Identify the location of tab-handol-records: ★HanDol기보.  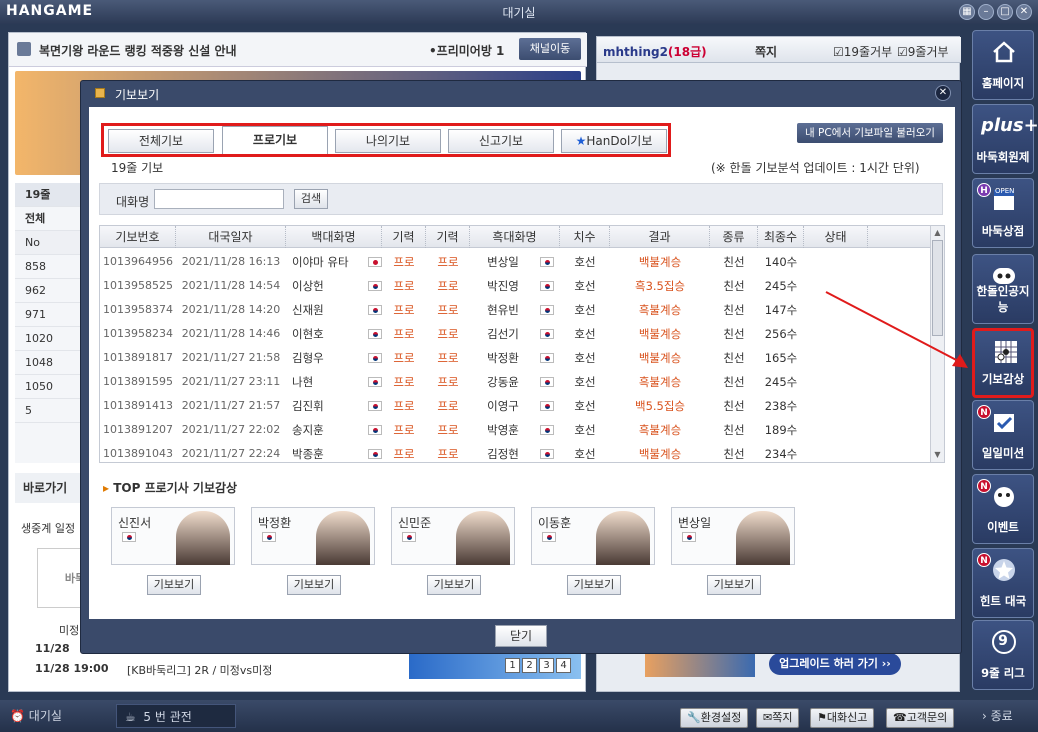
(614, 141).